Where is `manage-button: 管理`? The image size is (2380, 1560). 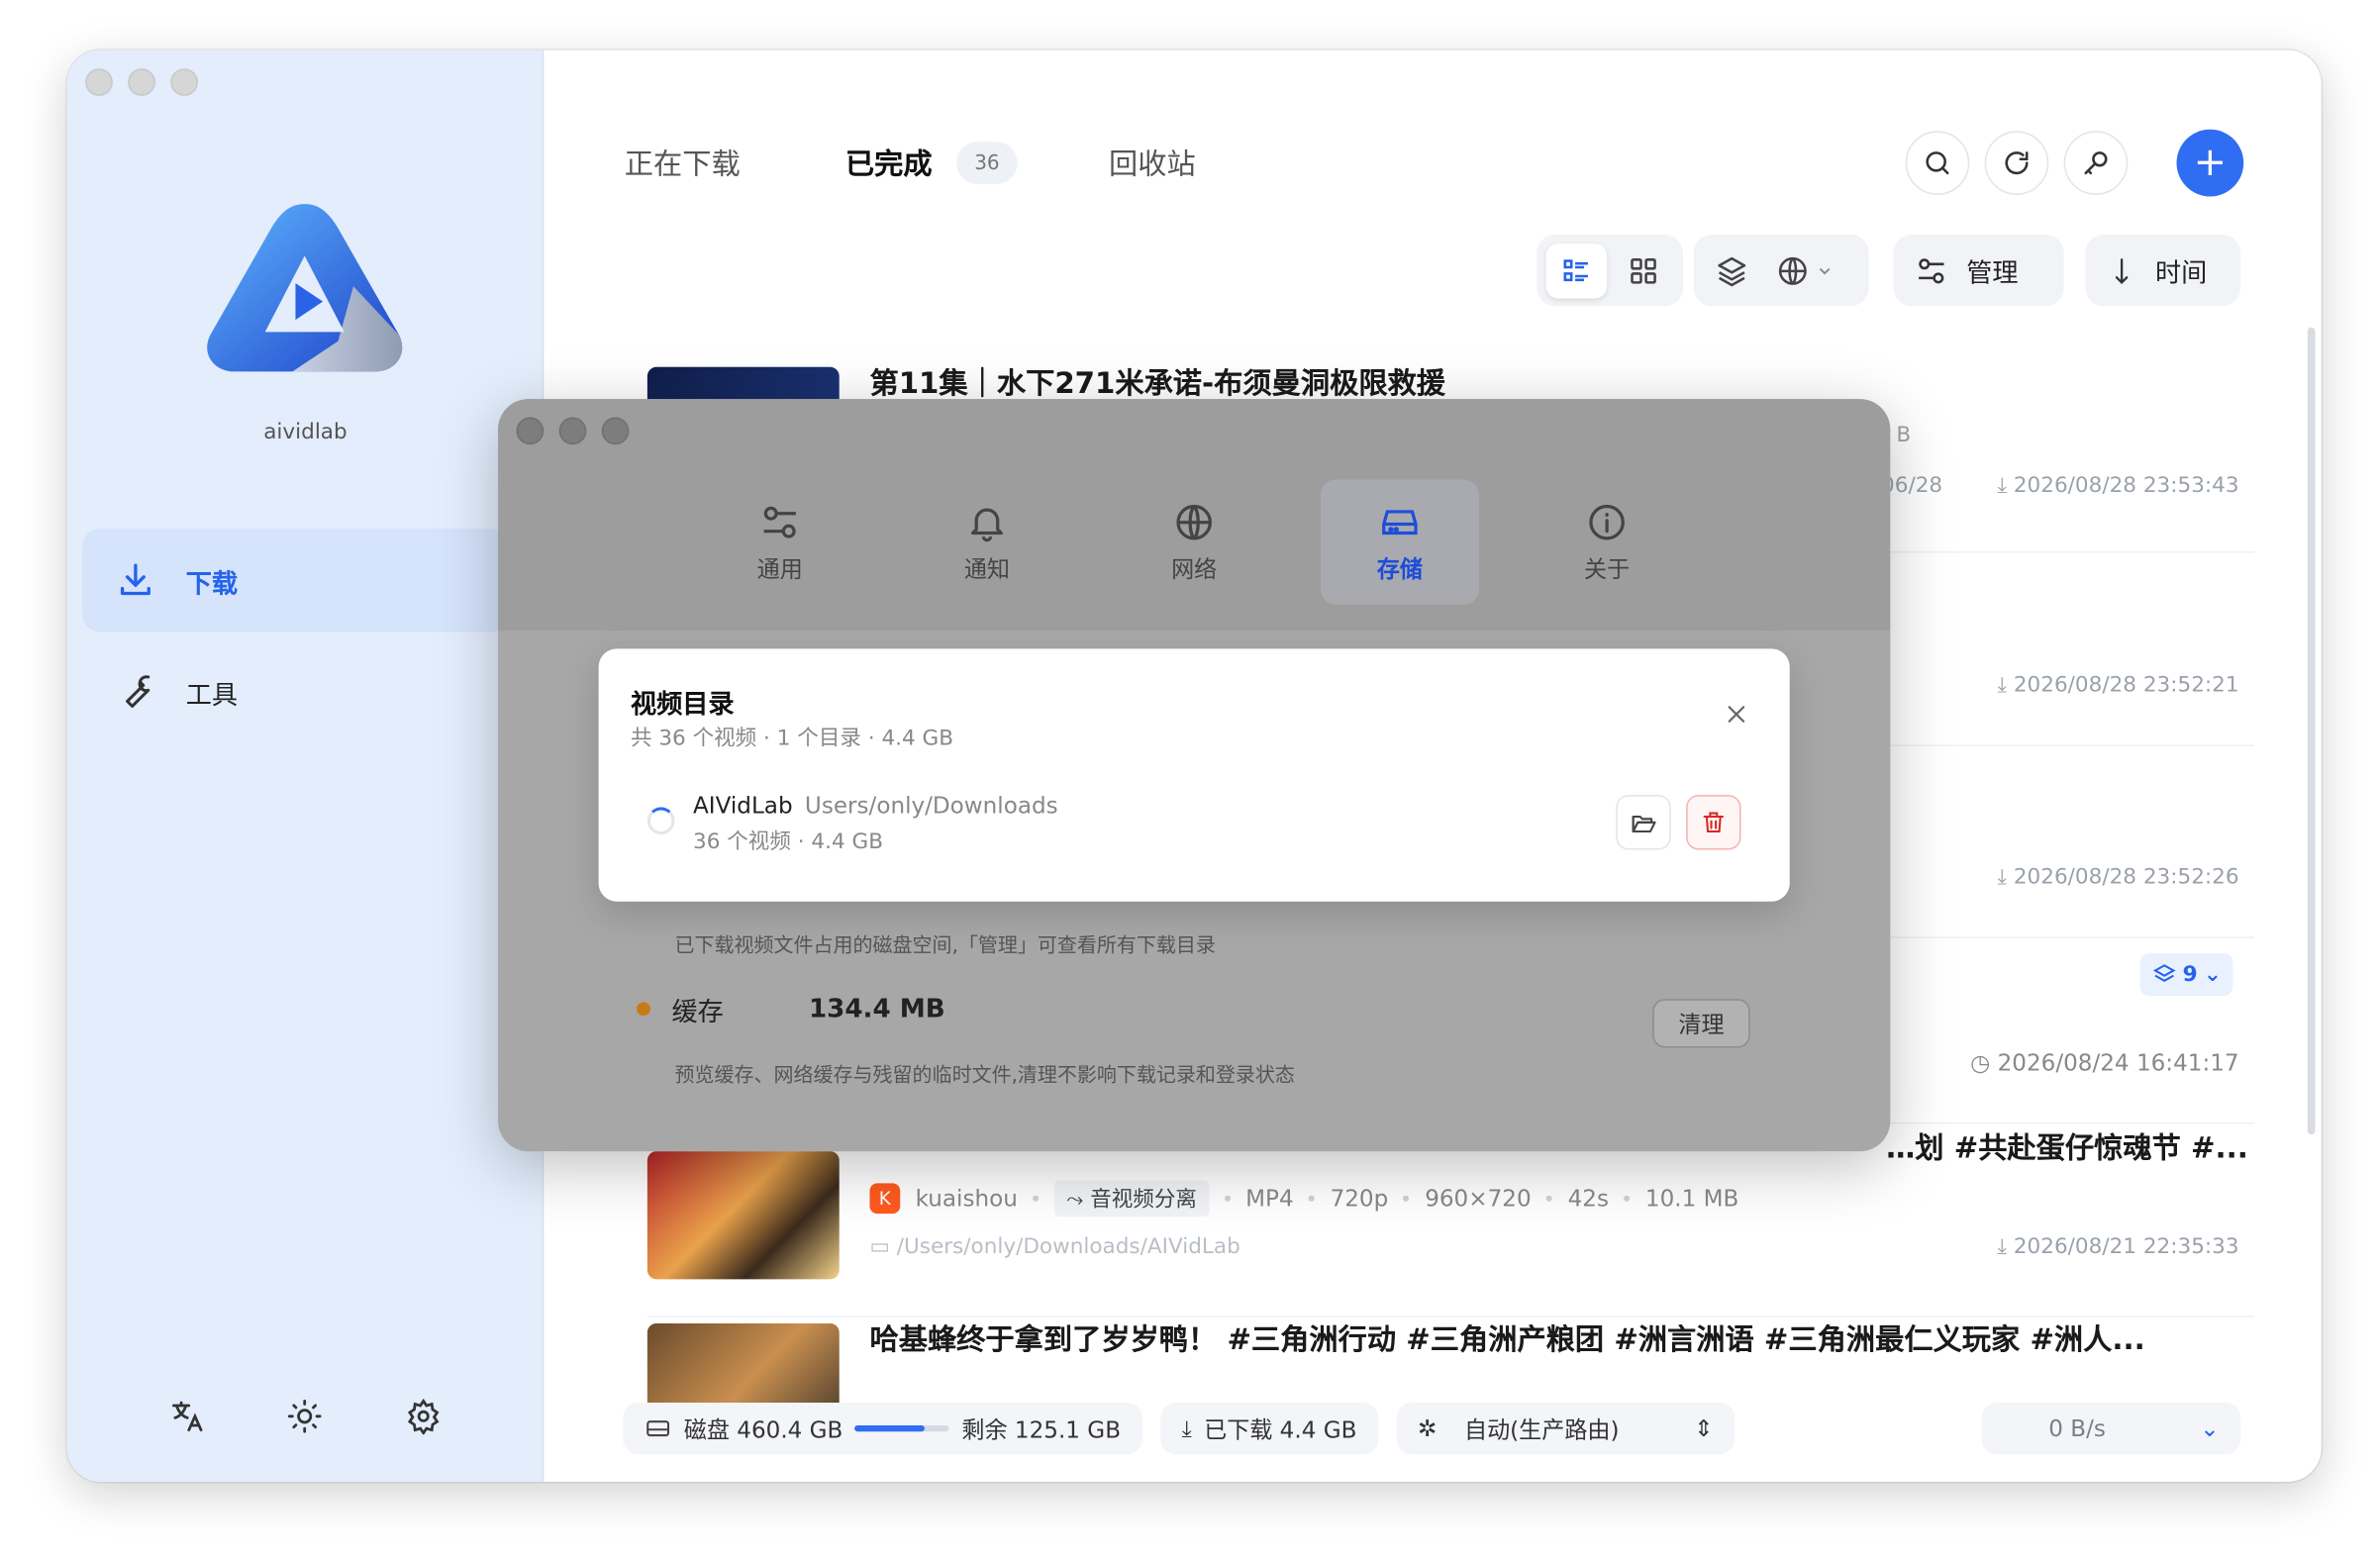
manage-button: 管理 is located at coordinates (1978, 270).